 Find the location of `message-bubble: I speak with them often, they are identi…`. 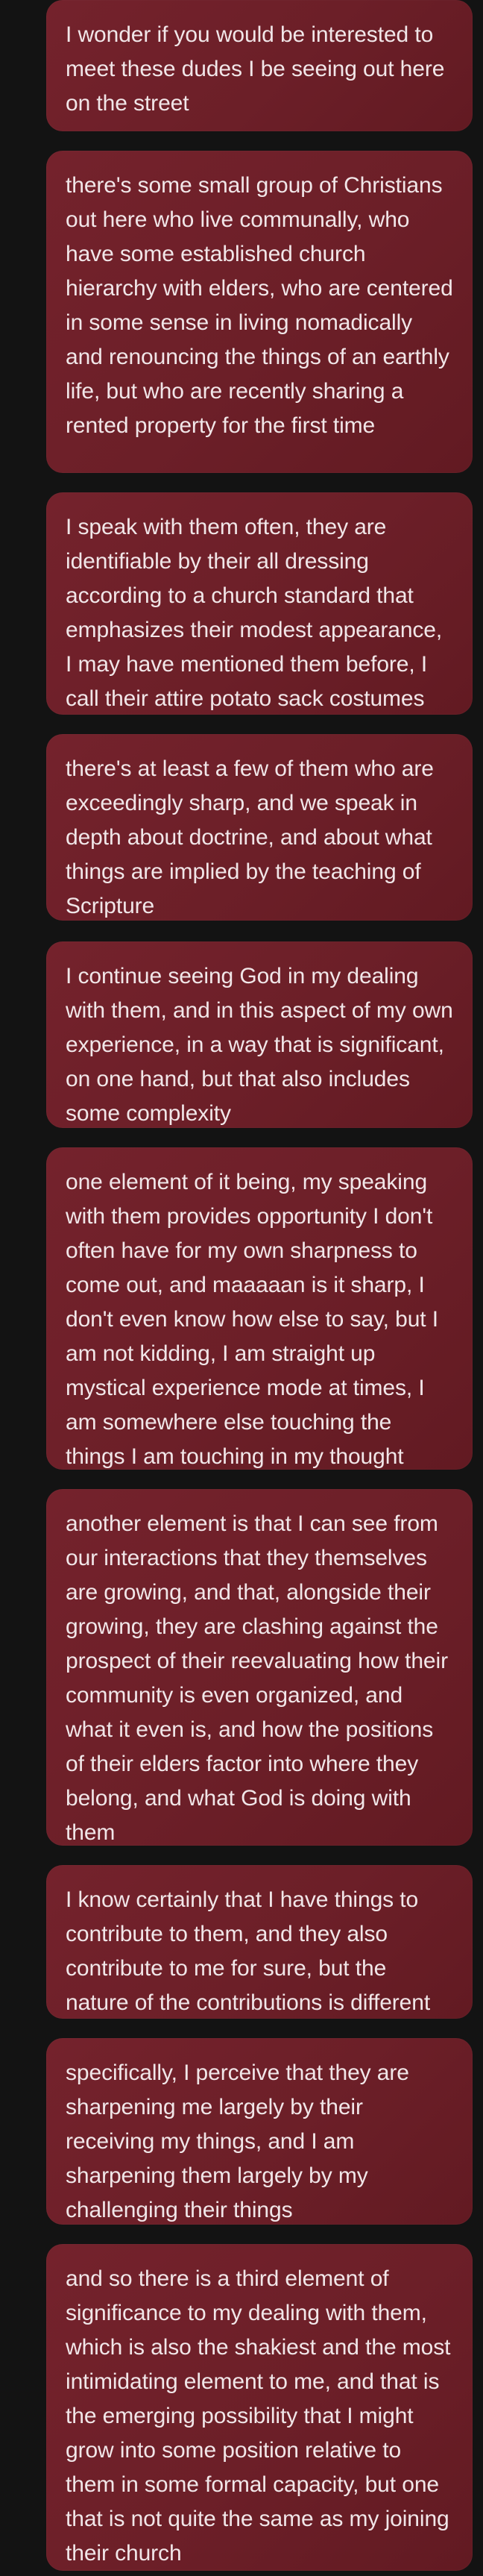

message-bubble: I speak with them often, they are identi… is located at coordinates (259, 603).